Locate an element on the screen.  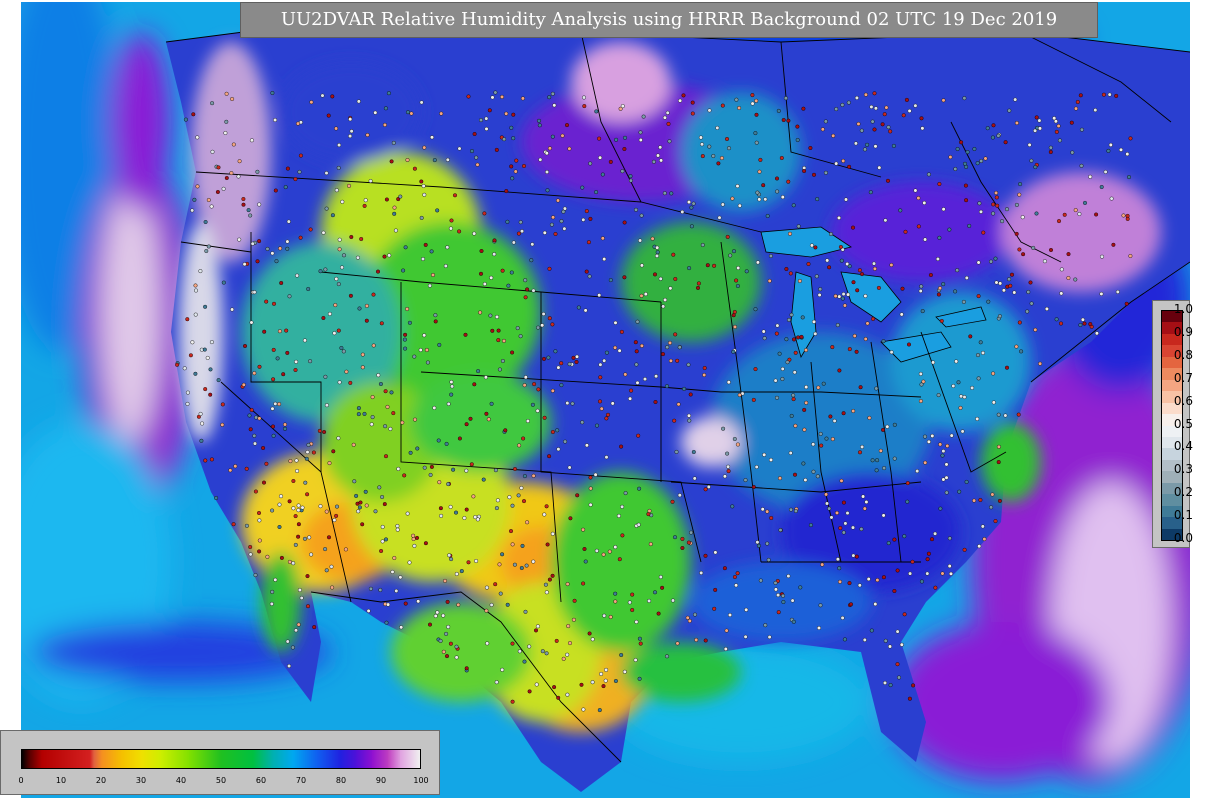
humidity-colorbar-segment is located at coordinates (175, 759).